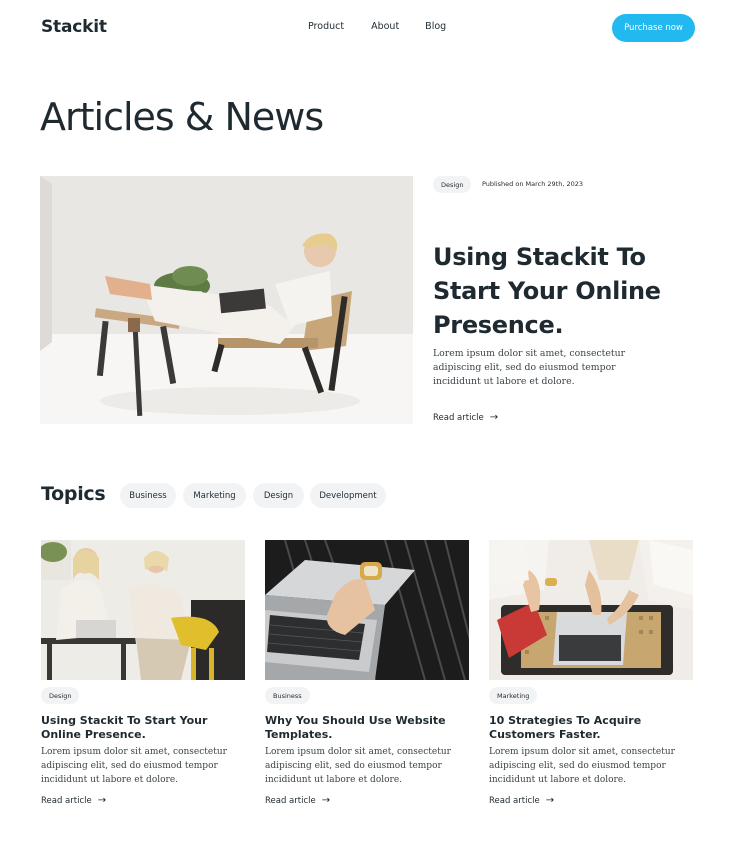 The width and height of the screenshot is (734, 841). I want to click on purchase-now-button: Purchase now, so click(653, 28).